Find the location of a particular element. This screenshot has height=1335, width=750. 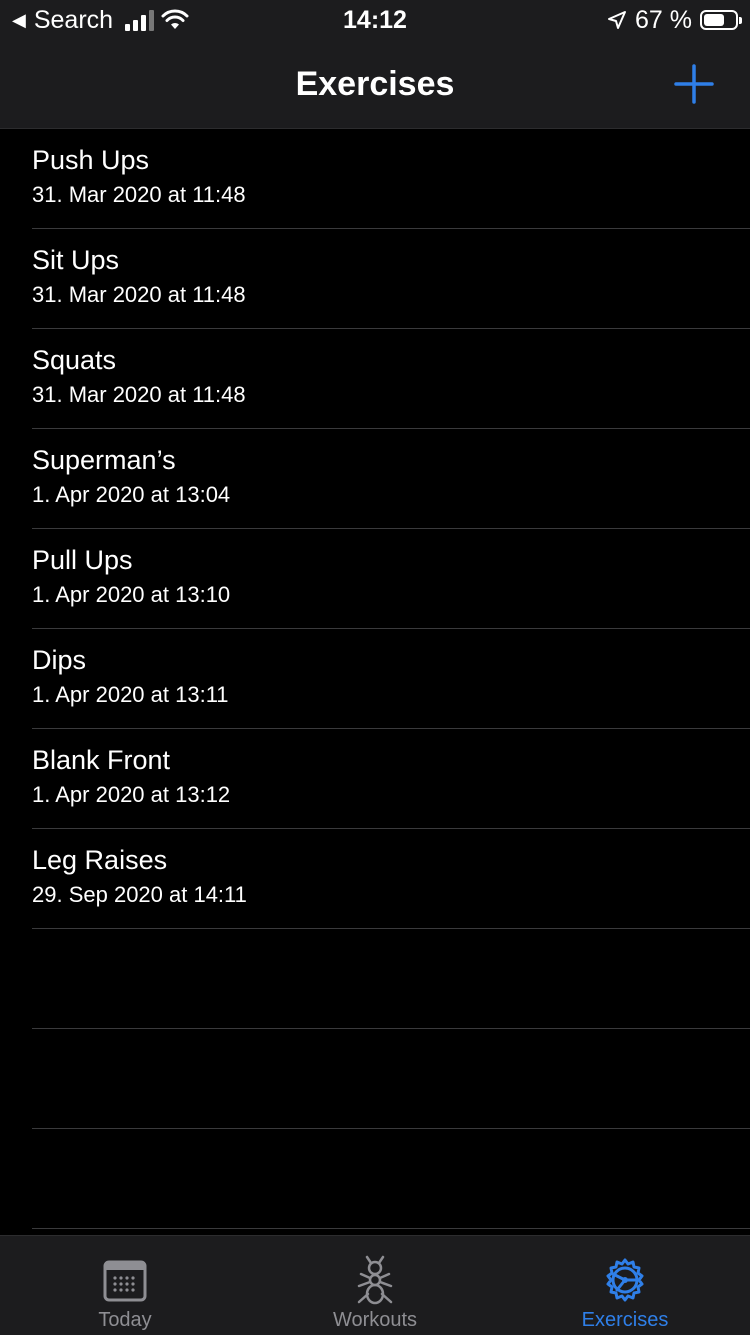

list-item: Leg Raises 29. Sep 2020 at 14:11 is located at coordinates (391, 879).